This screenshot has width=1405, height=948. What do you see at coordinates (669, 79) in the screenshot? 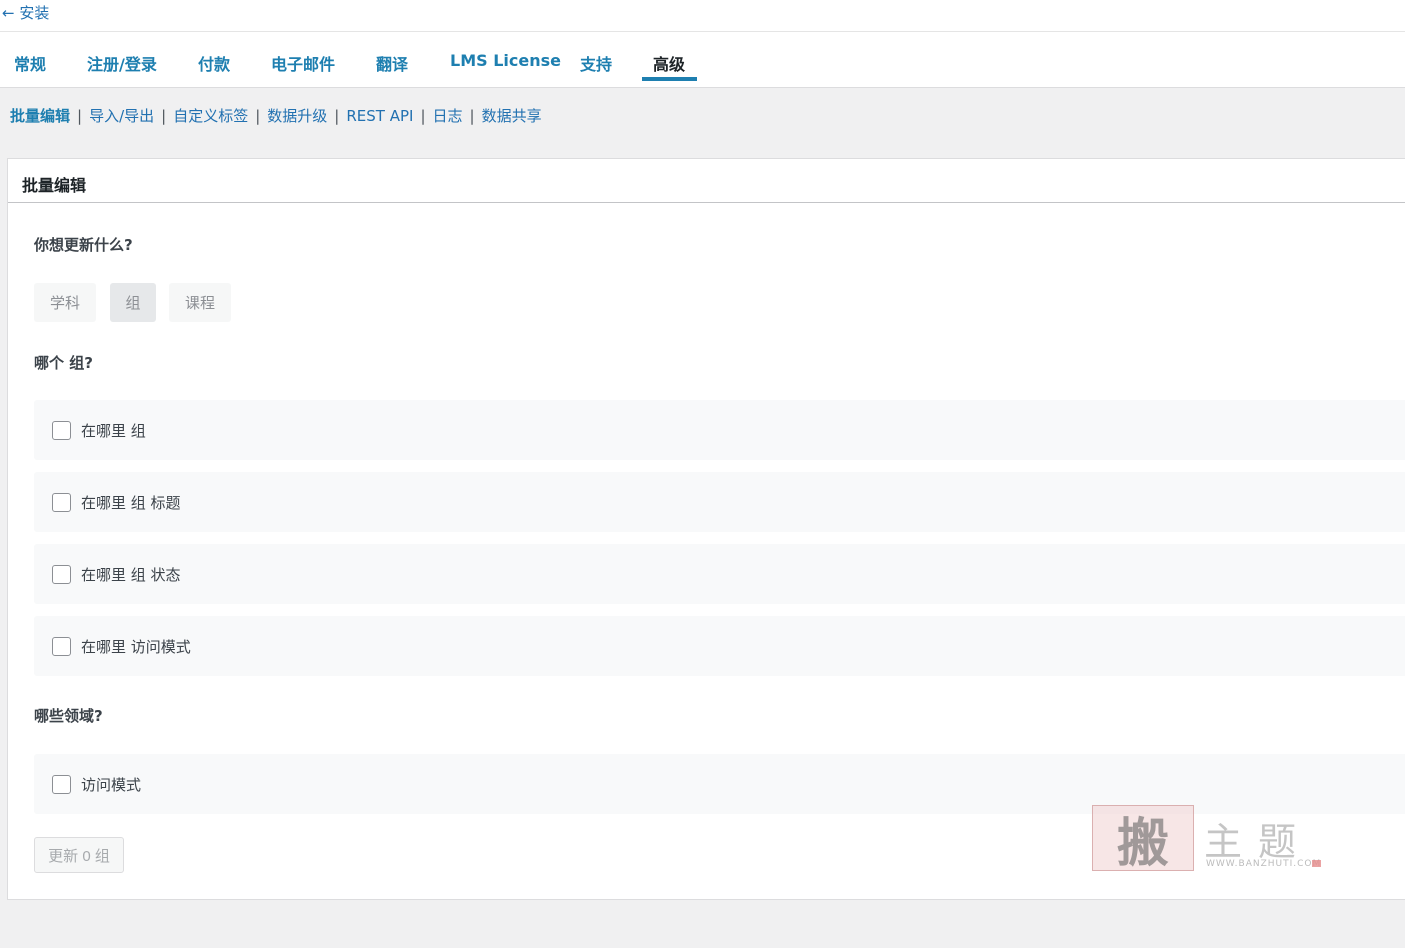
I see `active-tab-indicator` at bounding box center [669, 79].